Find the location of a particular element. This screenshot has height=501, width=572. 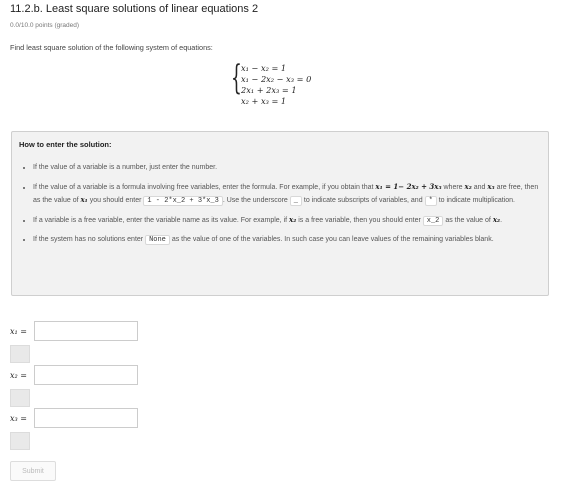

help-text: where is located at coordinates (453, 187).